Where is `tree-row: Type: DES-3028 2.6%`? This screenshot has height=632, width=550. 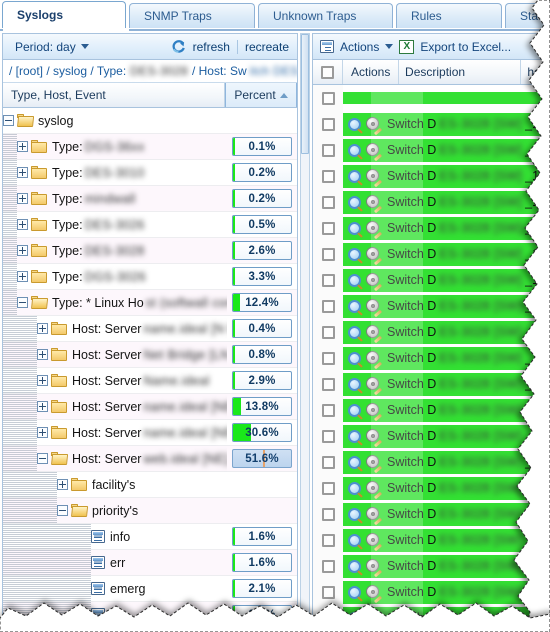
tree-row: Type: DES-3028 2.6% is located at coordinates (150, 250).